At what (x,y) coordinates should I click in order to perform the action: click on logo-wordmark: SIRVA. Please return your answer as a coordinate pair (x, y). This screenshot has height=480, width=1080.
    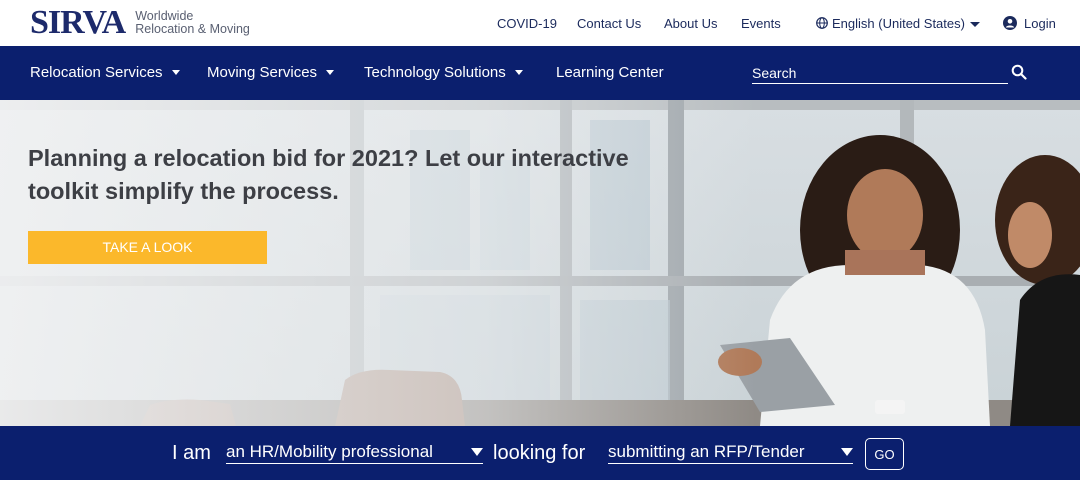
    Looking at the image, I should click on (78, 22).